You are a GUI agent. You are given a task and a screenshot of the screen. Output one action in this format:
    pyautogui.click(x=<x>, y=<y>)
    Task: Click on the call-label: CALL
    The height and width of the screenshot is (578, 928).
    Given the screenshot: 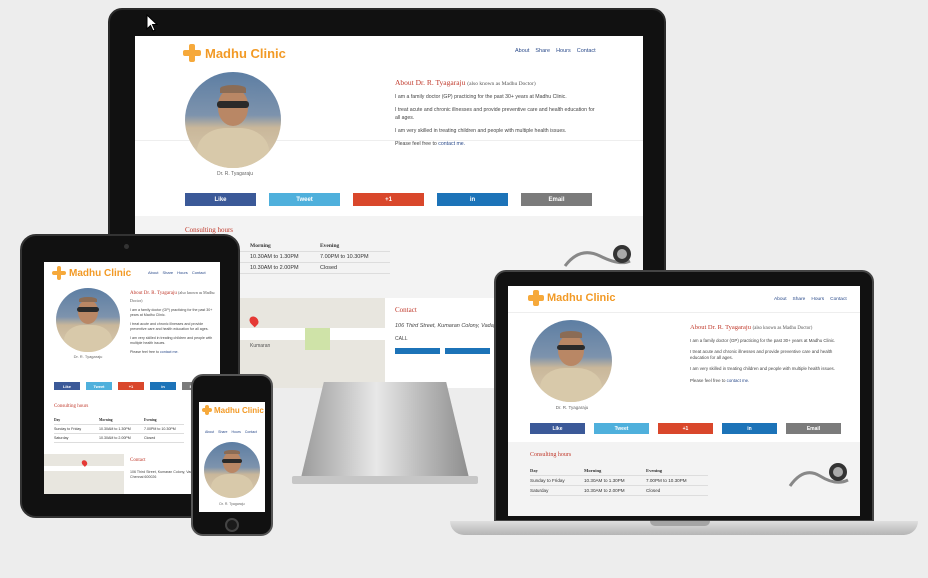 What is the action you would take?
    pyautogui.click(x=401, y=339)
    